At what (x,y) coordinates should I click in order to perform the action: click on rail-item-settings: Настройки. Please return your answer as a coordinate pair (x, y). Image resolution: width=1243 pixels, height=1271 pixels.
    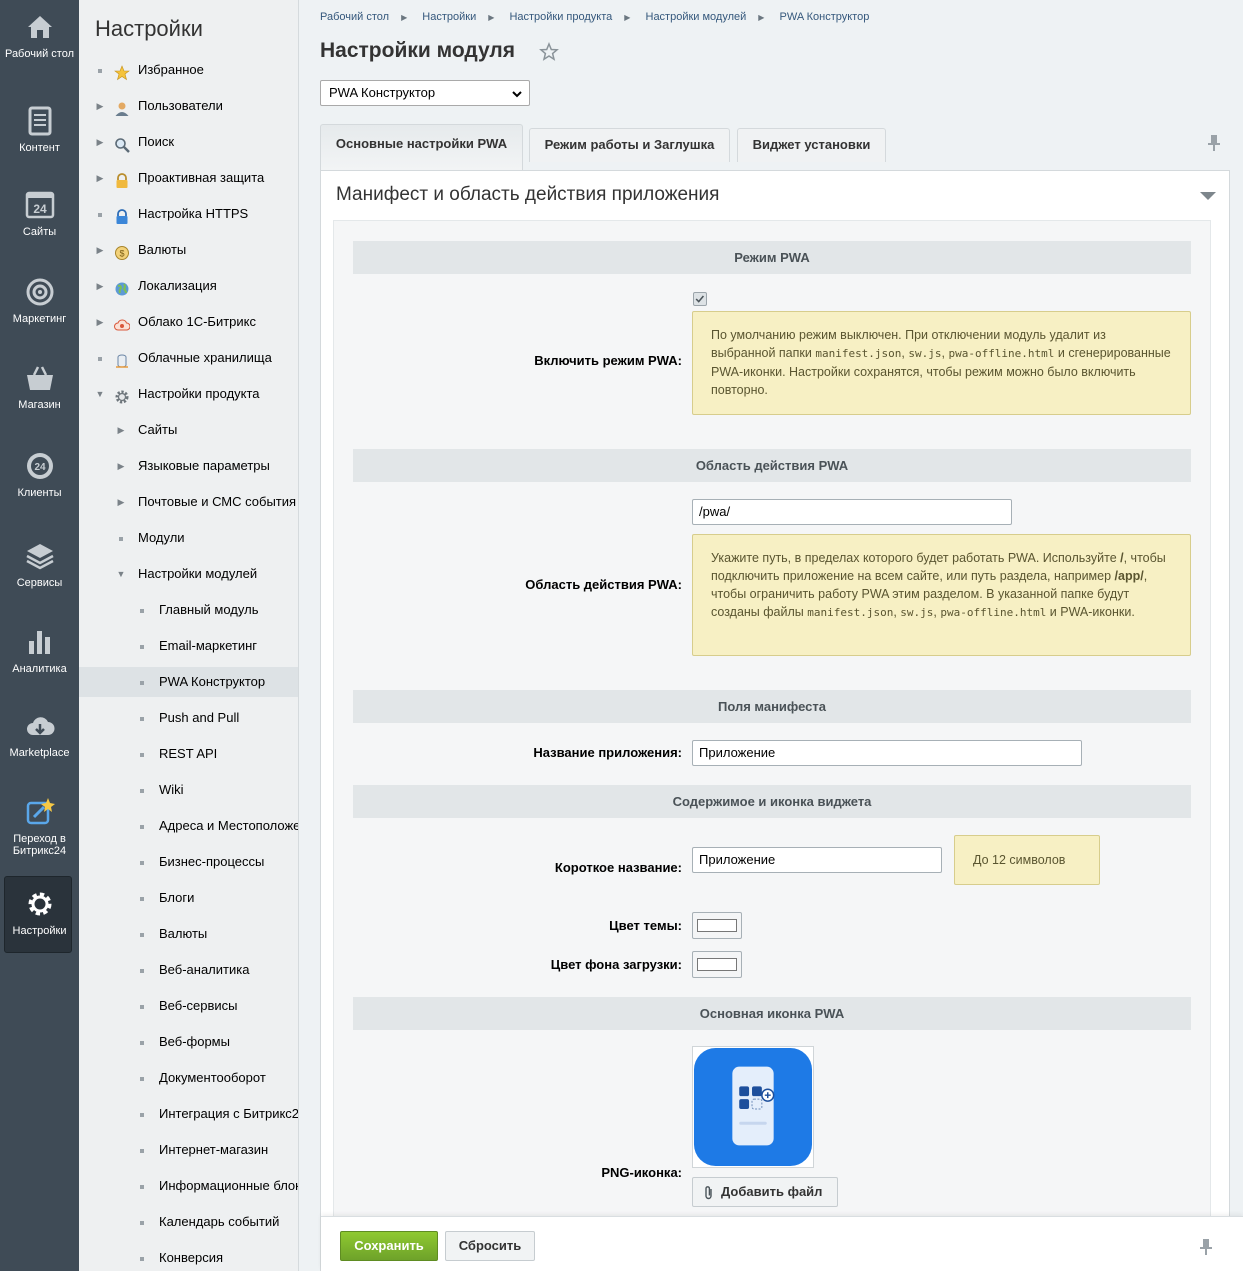
    Looking at the image, I should click on (39, 913).